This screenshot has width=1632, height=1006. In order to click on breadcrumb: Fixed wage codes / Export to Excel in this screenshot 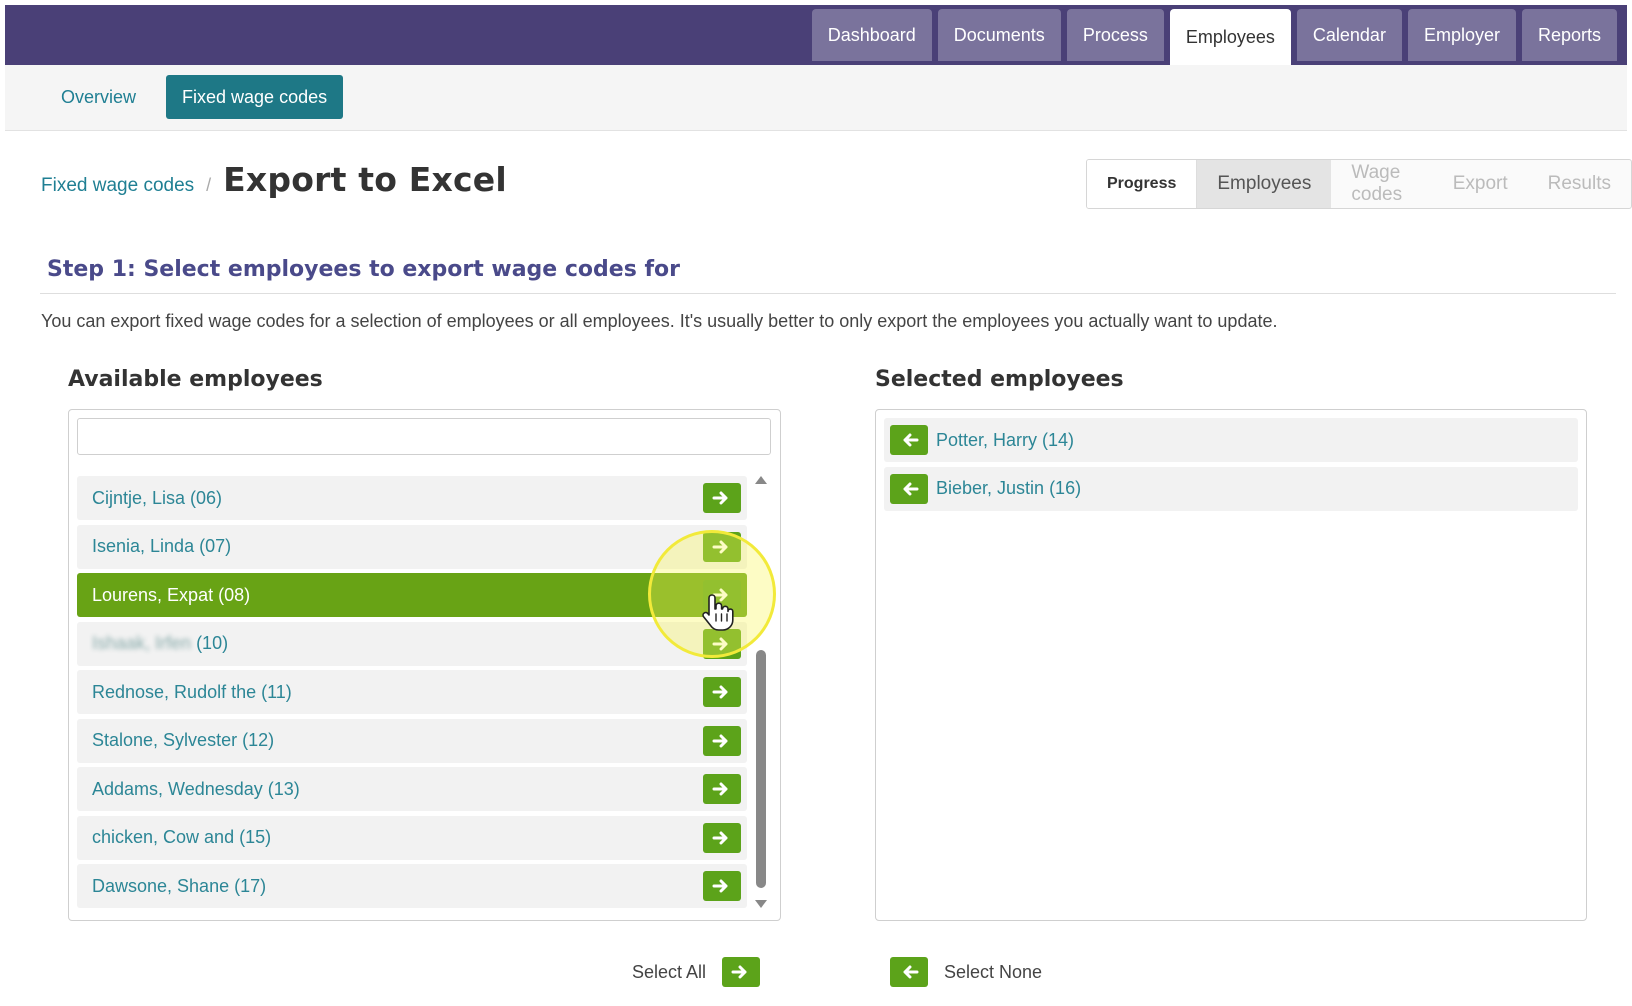, I will do `click(274, 179)`.